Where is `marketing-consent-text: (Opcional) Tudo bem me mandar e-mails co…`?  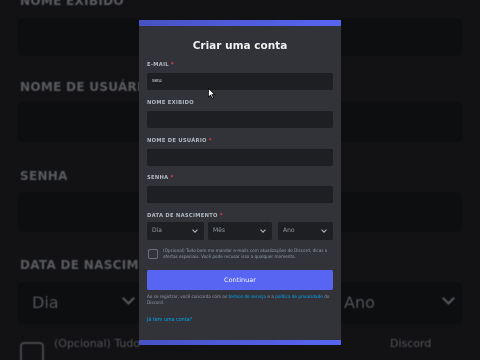
marketing-consent-text: (Opcional) Tudo bem me mandar e-mails co… is located at coordinates (245, 253).